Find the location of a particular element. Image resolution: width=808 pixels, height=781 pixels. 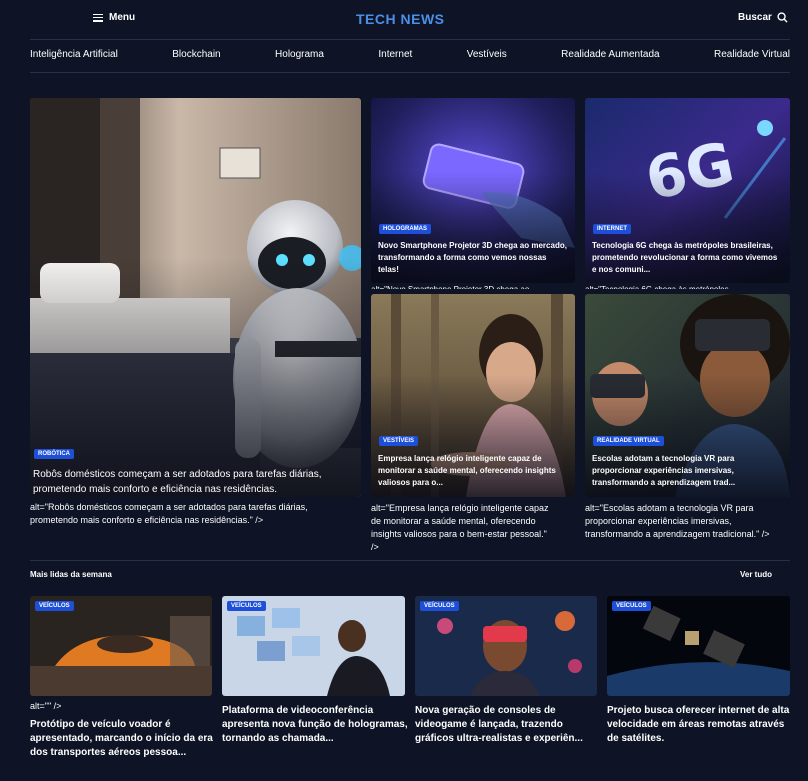

alt-line: proporcionar experiências imersivas, is located at coordinates (658, 521).